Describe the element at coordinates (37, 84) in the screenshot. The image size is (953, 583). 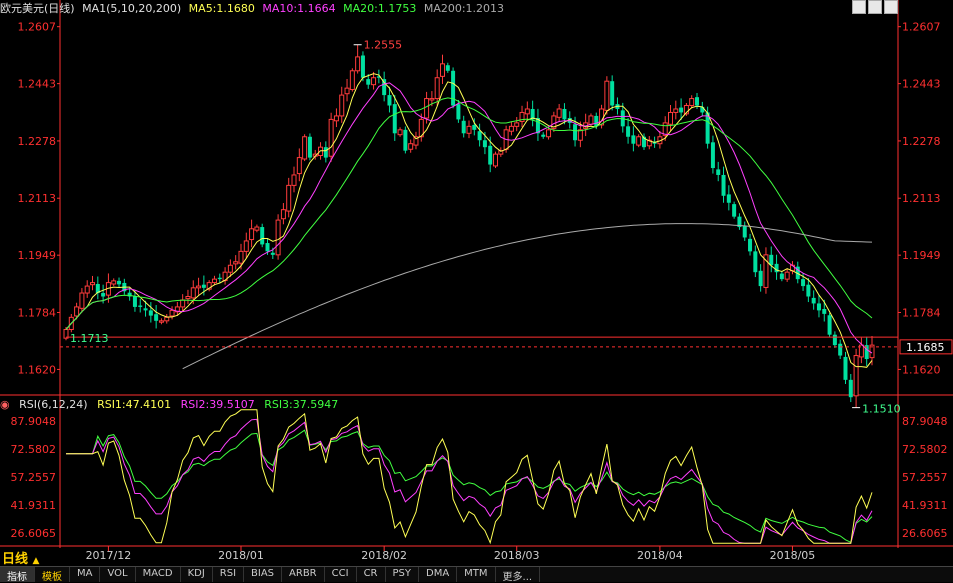
I see `price-axis-label-left: 1.2443` at that location.